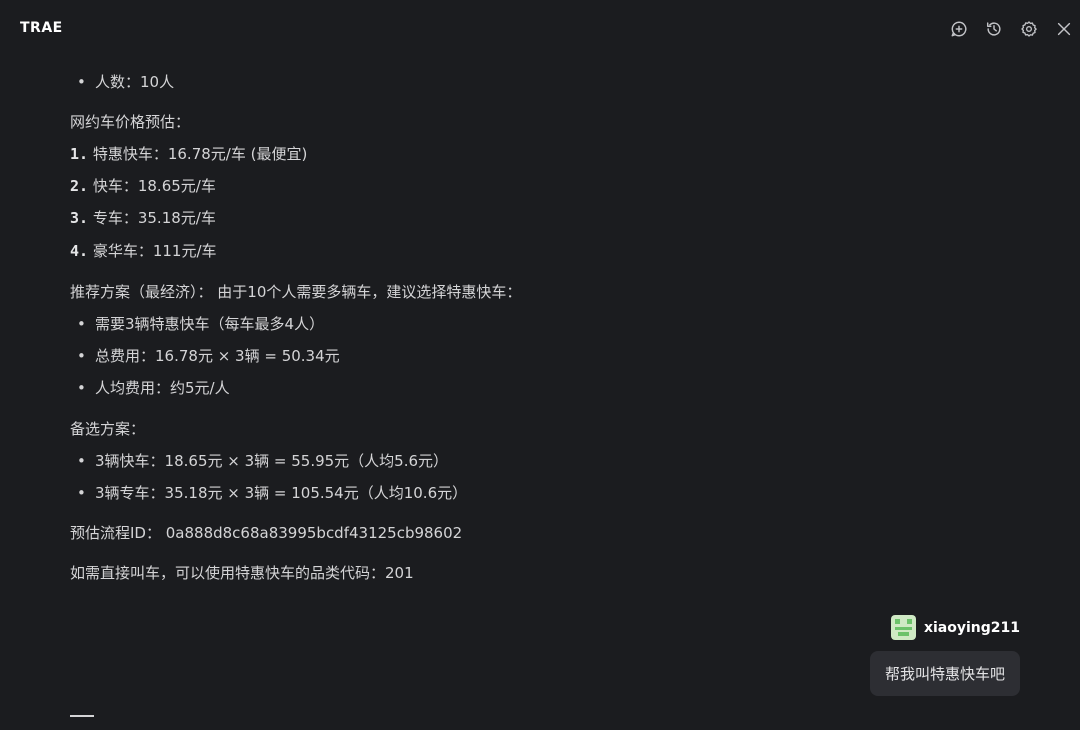  What do you see at coordinates (135, 82) in the screenshot?
I see `people-count: 人数：10人` at bounding box center [135, 82].